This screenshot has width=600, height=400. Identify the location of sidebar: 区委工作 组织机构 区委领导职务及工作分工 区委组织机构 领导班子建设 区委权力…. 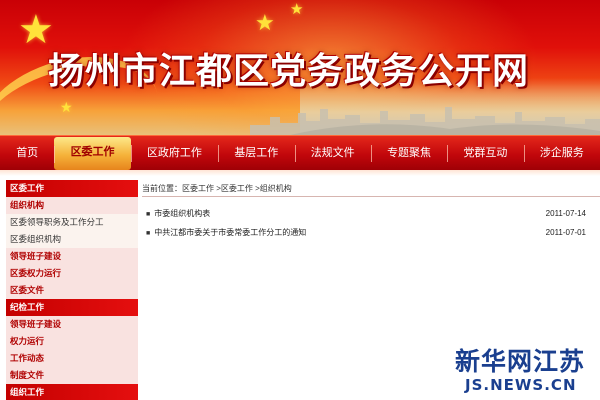
(72, 290).